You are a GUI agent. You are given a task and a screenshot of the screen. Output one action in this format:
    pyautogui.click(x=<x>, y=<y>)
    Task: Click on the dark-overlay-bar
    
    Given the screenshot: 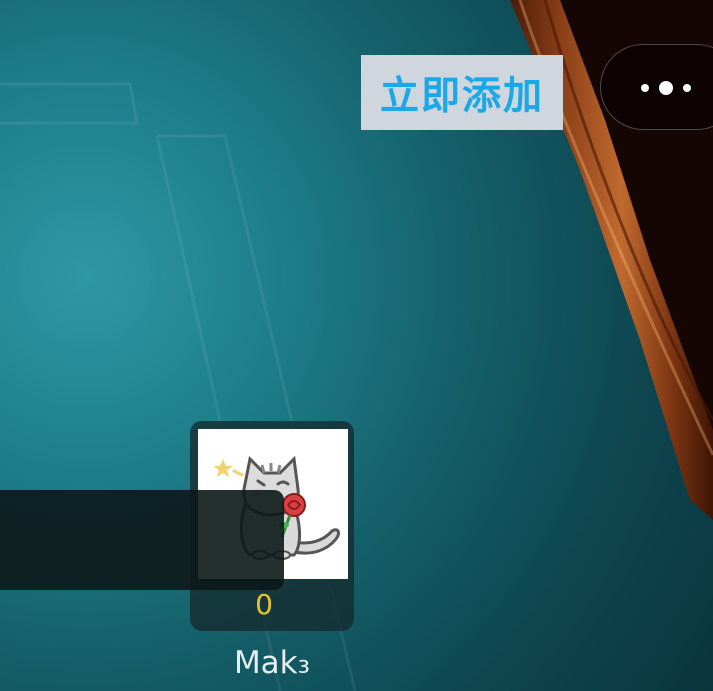 What is the action you would take?
    pyautogui.click(x=142, y=540)
    